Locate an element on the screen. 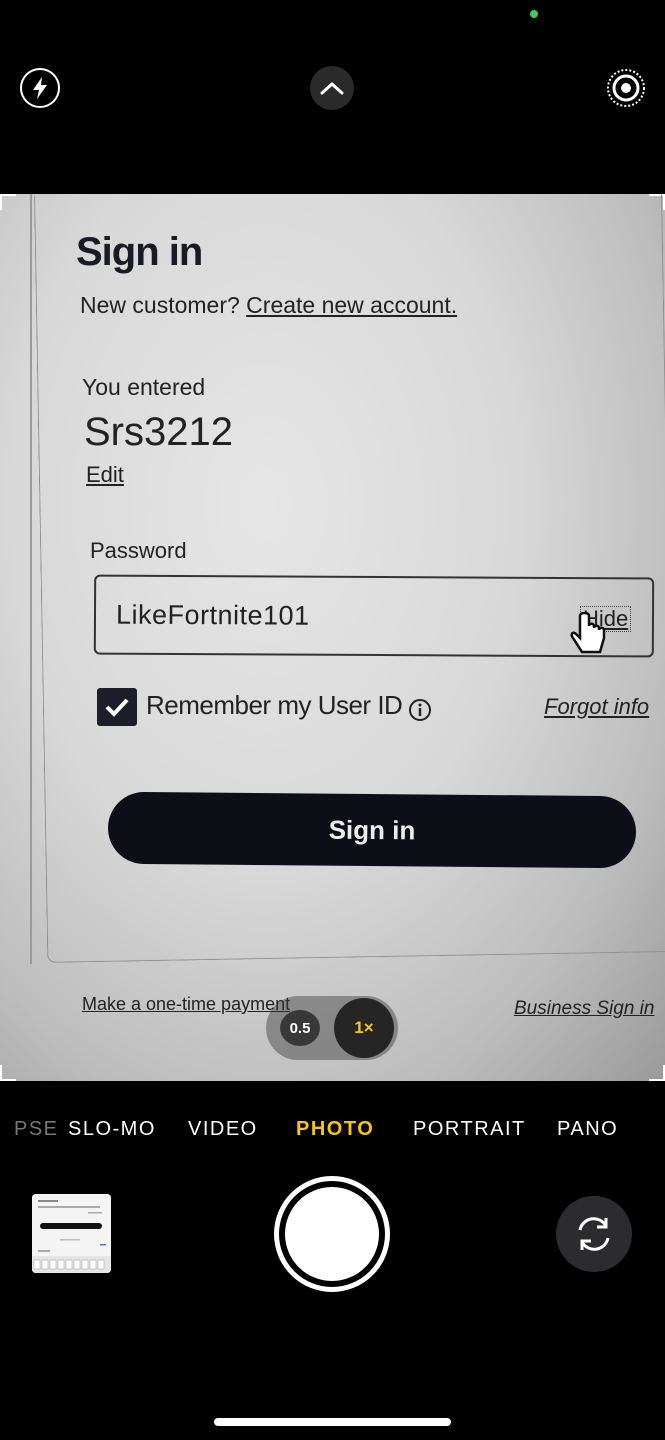  flash-button is located at coordinates (40, 88).